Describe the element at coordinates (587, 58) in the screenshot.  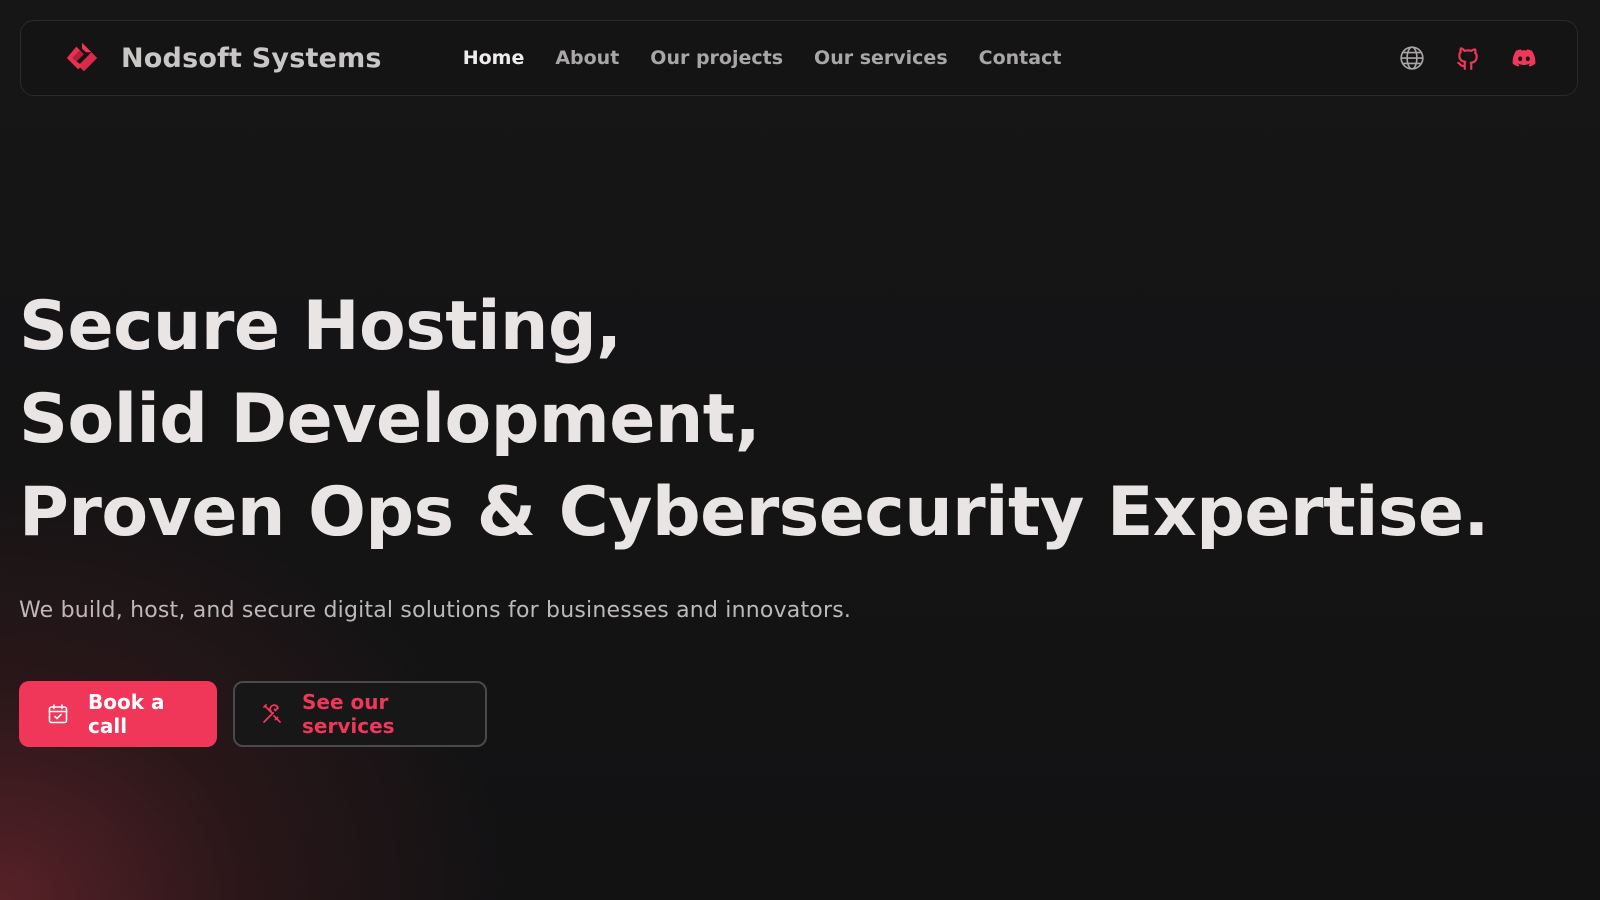
I see `nav-link-about: About` at that location.